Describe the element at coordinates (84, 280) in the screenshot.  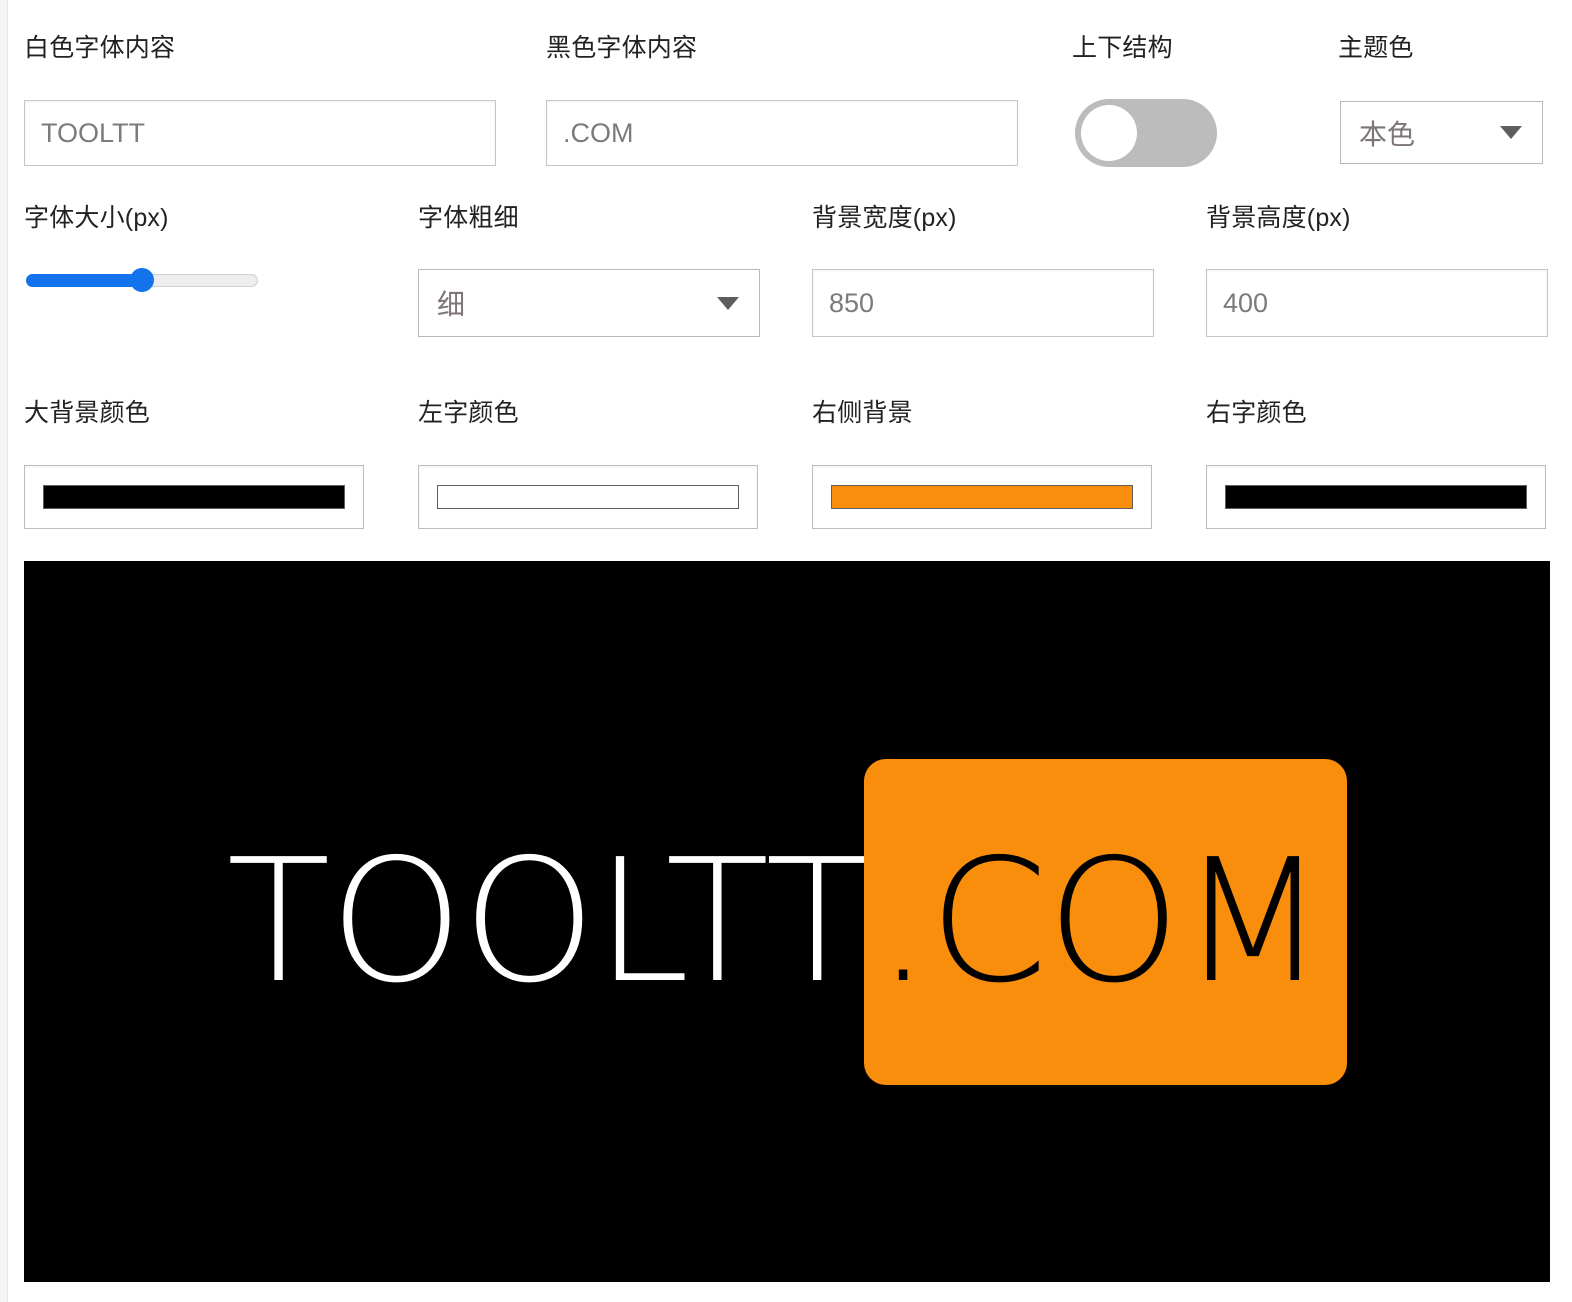
I see `slider-fill` at that location.